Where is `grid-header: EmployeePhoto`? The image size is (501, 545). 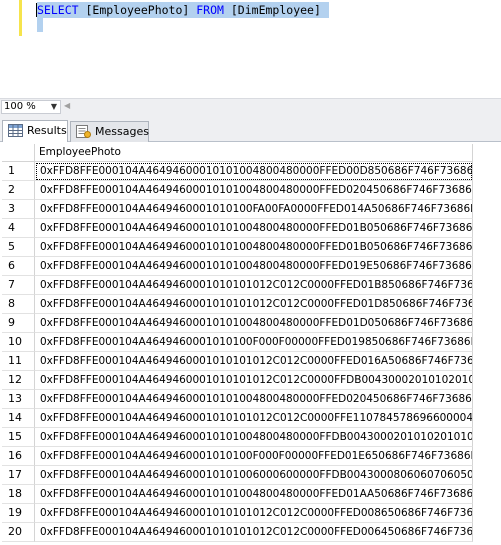 grid-header: EmployeePhoto is located at coordinates (251, 153).